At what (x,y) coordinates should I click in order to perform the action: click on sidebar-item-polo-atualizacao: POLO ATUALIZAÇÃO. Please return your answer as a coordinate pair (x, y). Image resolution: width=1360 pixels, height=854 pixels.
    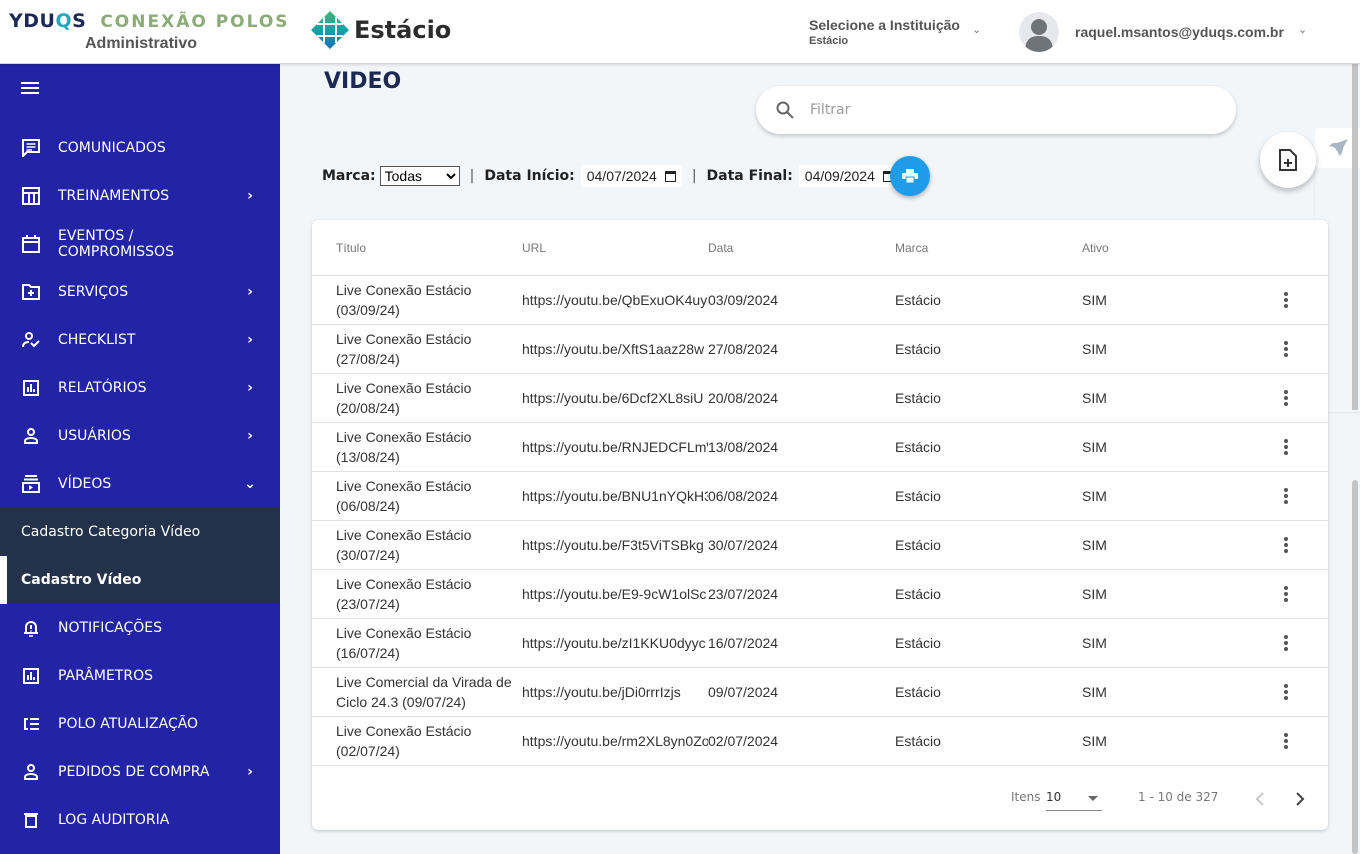
    Looking at the image, I should click on (140, 724).